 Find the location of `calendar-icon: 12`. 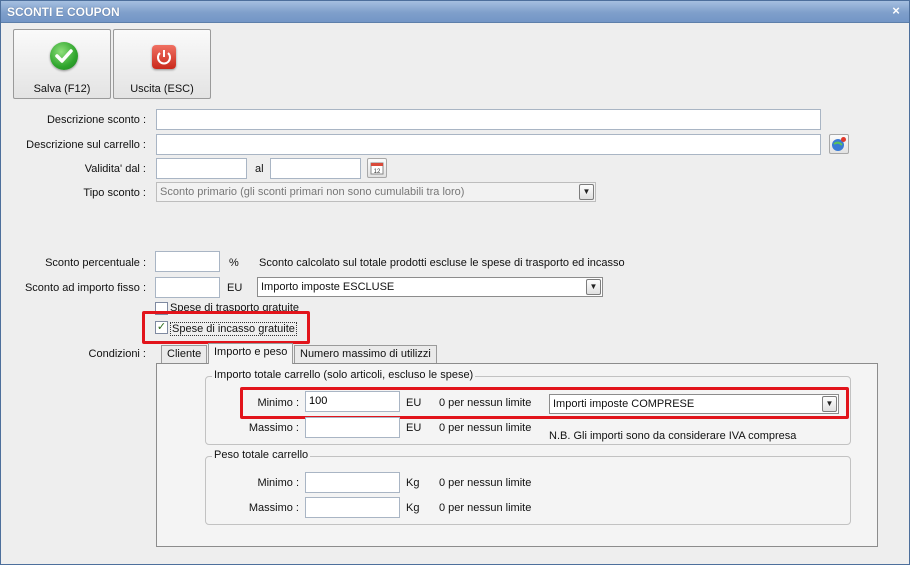

calendar-icon: 12 is located at coordinates (377, 168).